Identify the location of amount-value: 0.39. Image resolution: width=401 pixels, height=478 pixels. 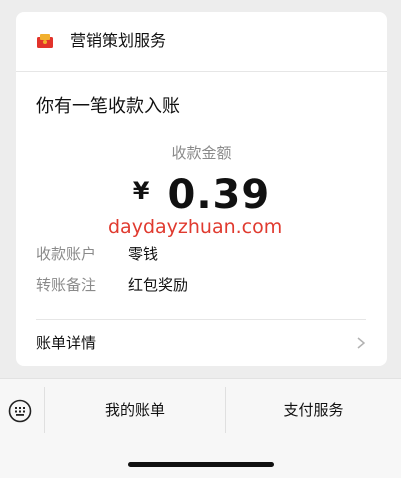
(219, 195).